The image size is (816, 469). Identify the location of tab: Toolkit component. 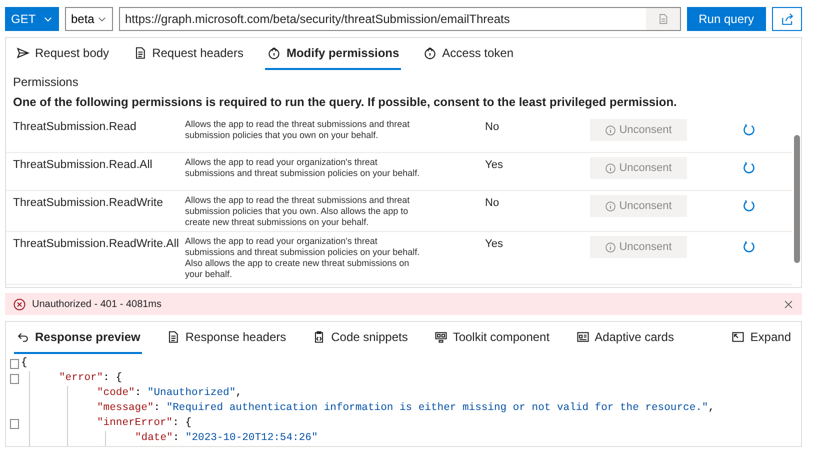
(492, 338).